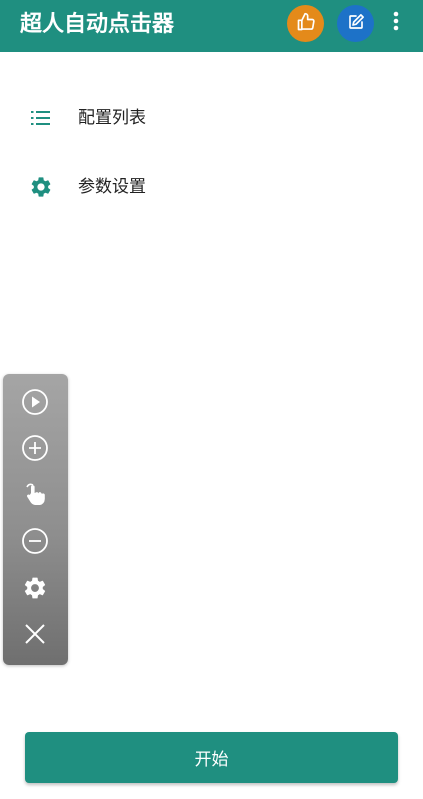  I want to click on remove-circle-icon, so click(35, 543).